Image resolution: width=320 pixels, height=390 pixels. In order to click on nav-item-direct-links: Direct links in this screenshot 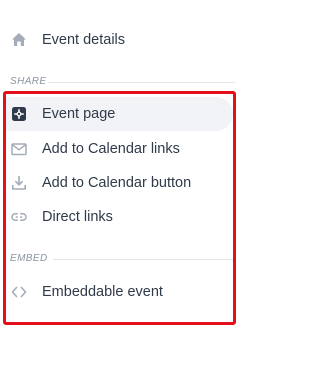, I will do `click(116, 217)`.